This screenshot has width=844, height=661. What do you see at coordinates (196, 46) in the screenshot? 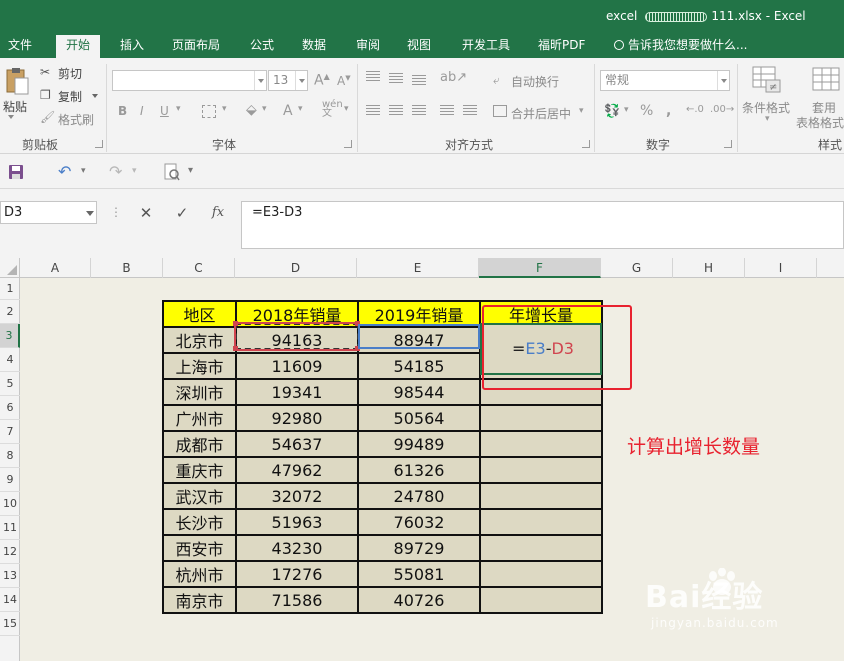
I see `tab-3: 页面布局` at bounding box center [196, 46].